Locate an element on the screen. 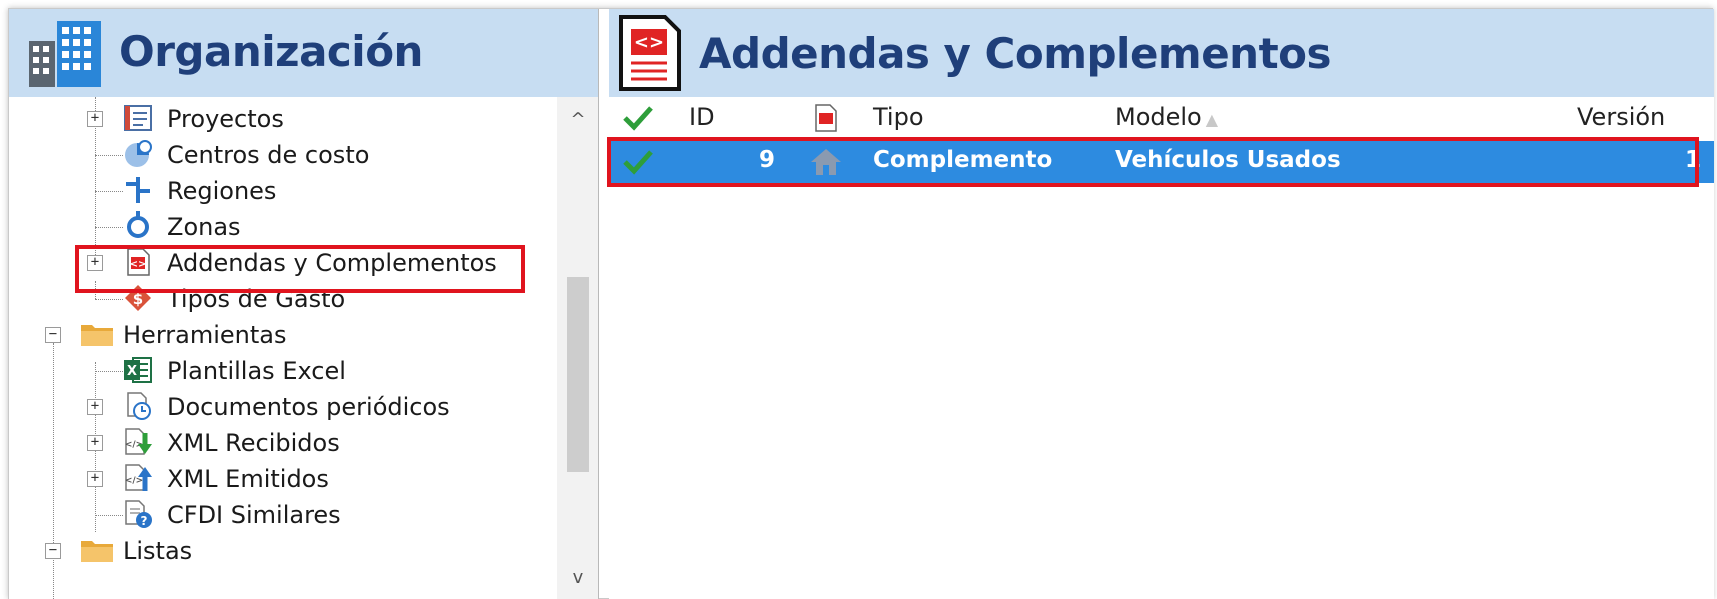 The width and height of the screenshot is (1717, 599). cost-center-icon is located at coordinates (138, 153).